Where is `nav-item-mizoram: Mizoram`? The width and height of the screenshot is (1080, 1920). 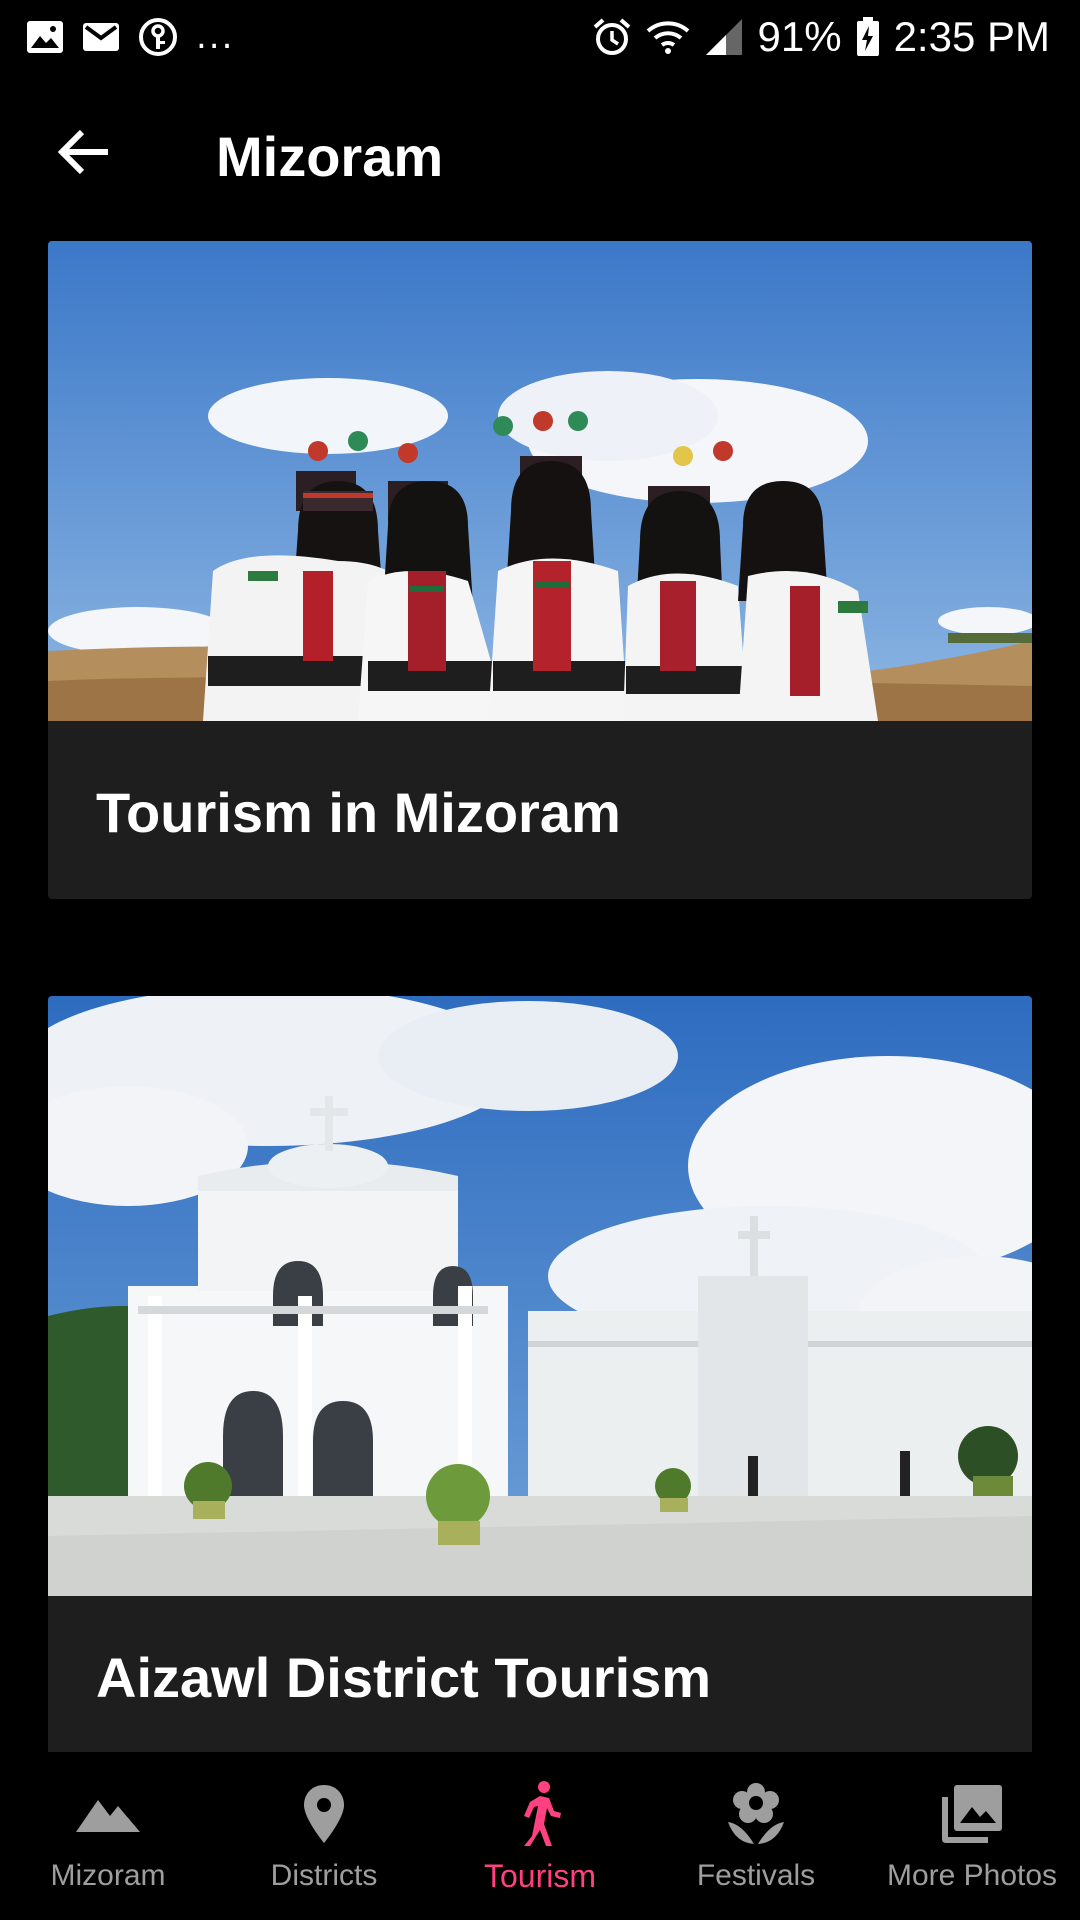
nav-item-mizoram: Mizoram is located at coordinates (108, 1836).